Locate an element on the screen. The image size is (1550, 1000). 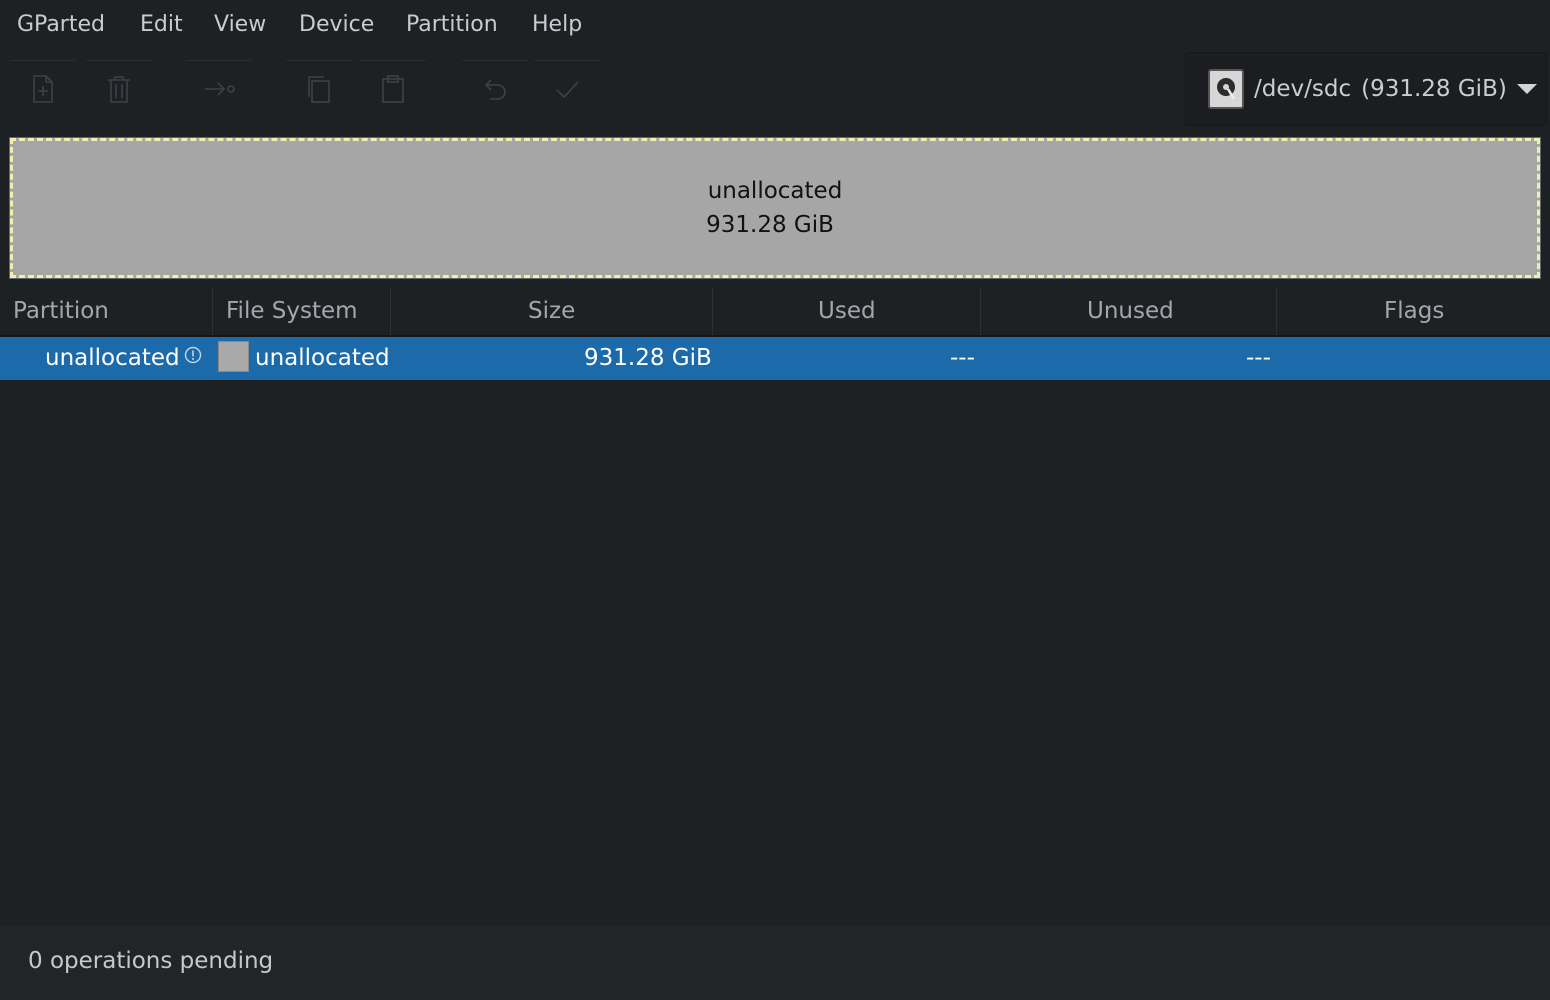
resize-move-icon is located at coordinates (220, 89).